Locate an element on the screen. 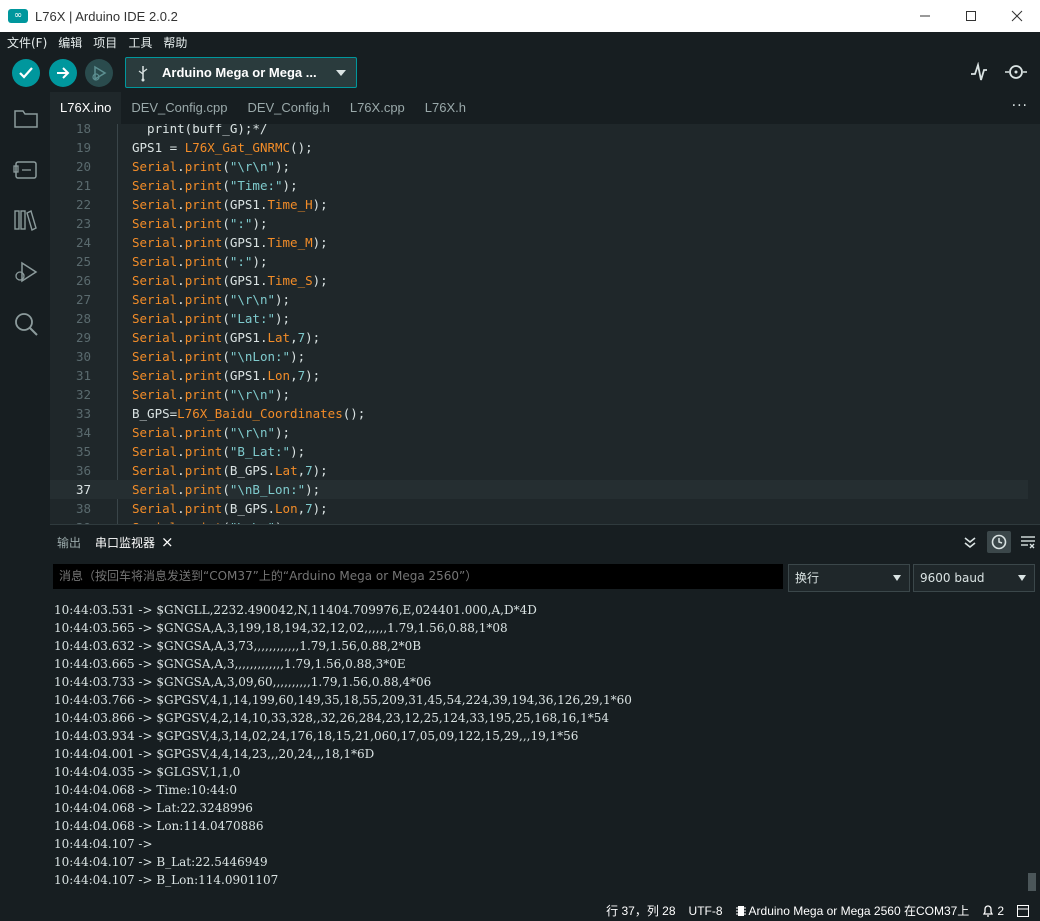 The width and height of the screenshot is (1040, 921). code-line: 23 Serial.print(":"); is located at coordinates (539, 223).